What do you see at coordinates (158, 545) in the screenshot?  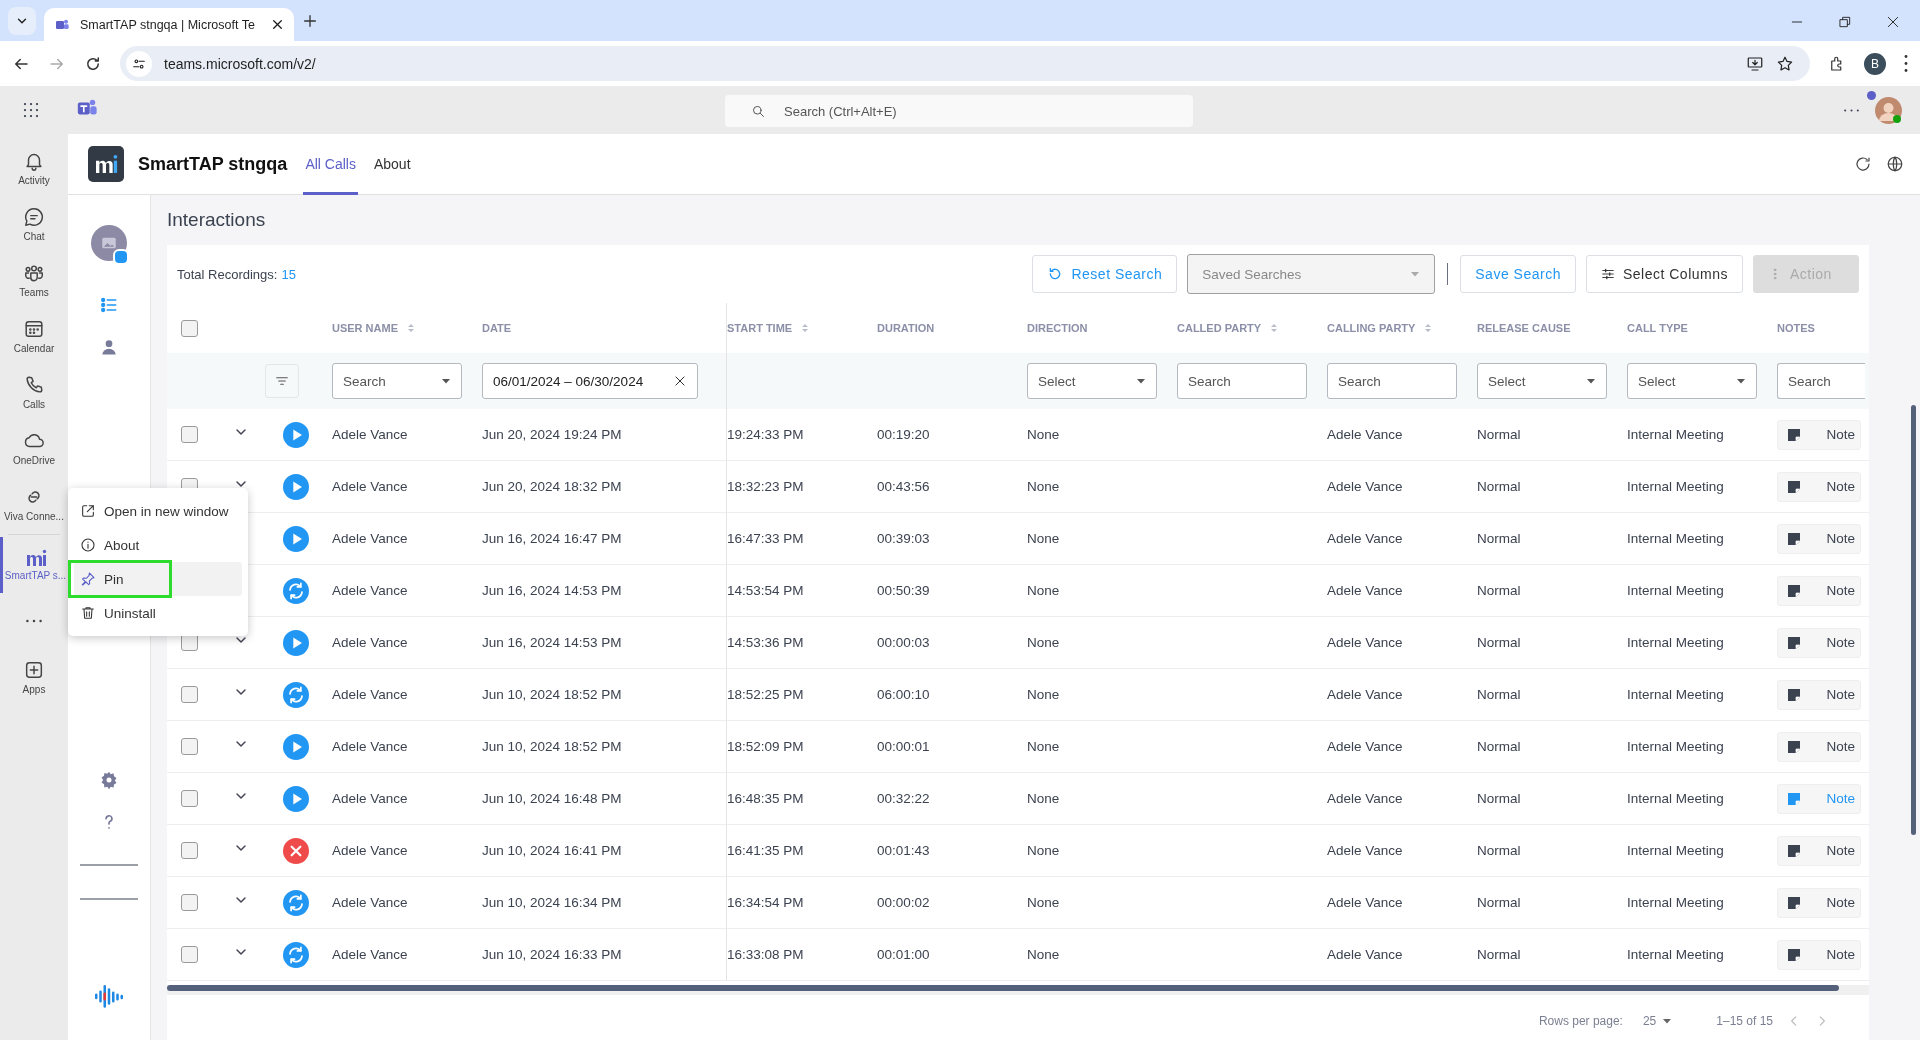 I see `menu-item: About` at bounding box center [158, 545].